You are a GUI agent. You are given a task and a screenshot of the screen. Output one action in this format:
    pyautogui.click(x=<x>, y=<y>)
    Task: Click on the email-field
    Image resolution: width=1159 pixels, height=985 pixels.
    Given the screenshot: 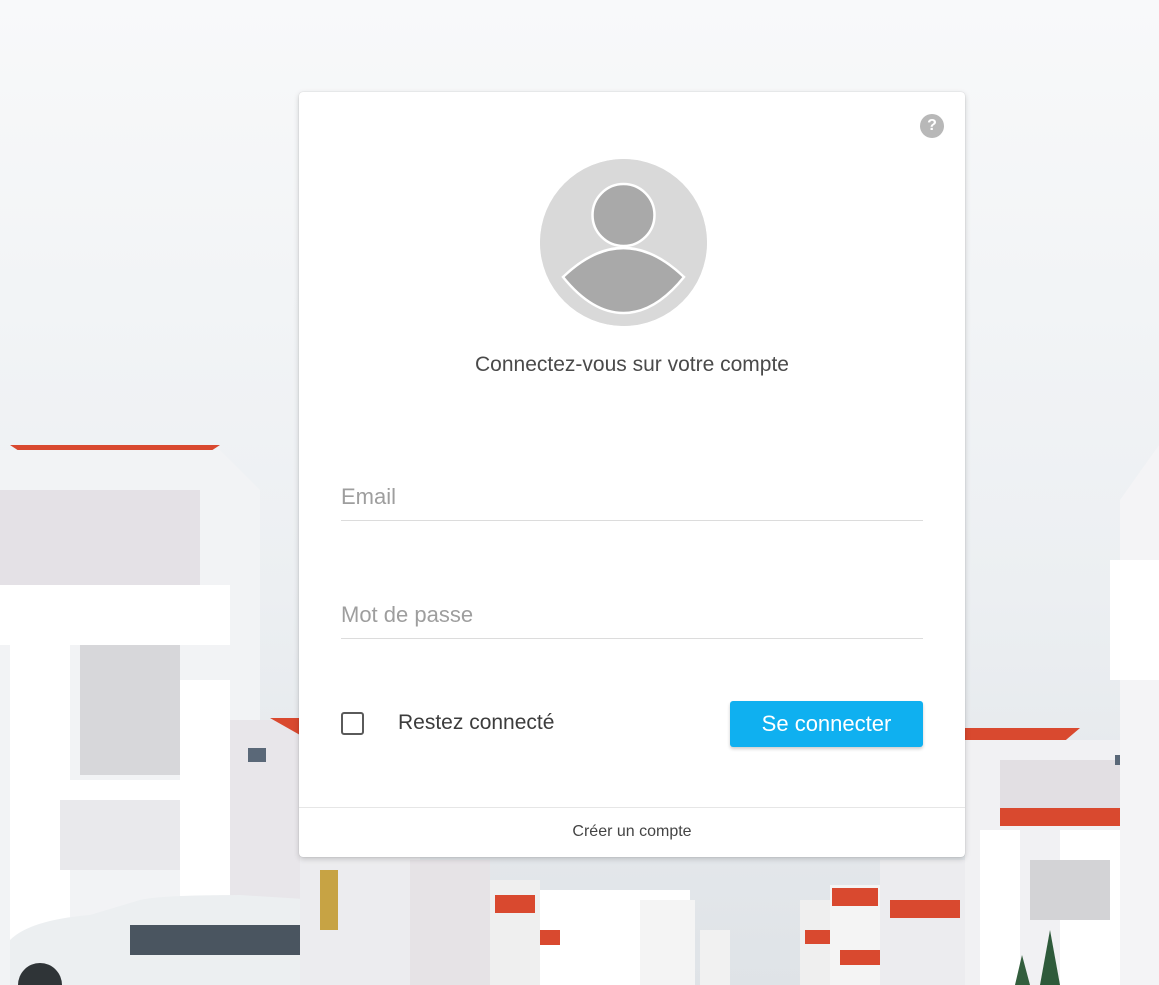 What is the action you would take?
    pyautogui.click(x=632, y=502)
    